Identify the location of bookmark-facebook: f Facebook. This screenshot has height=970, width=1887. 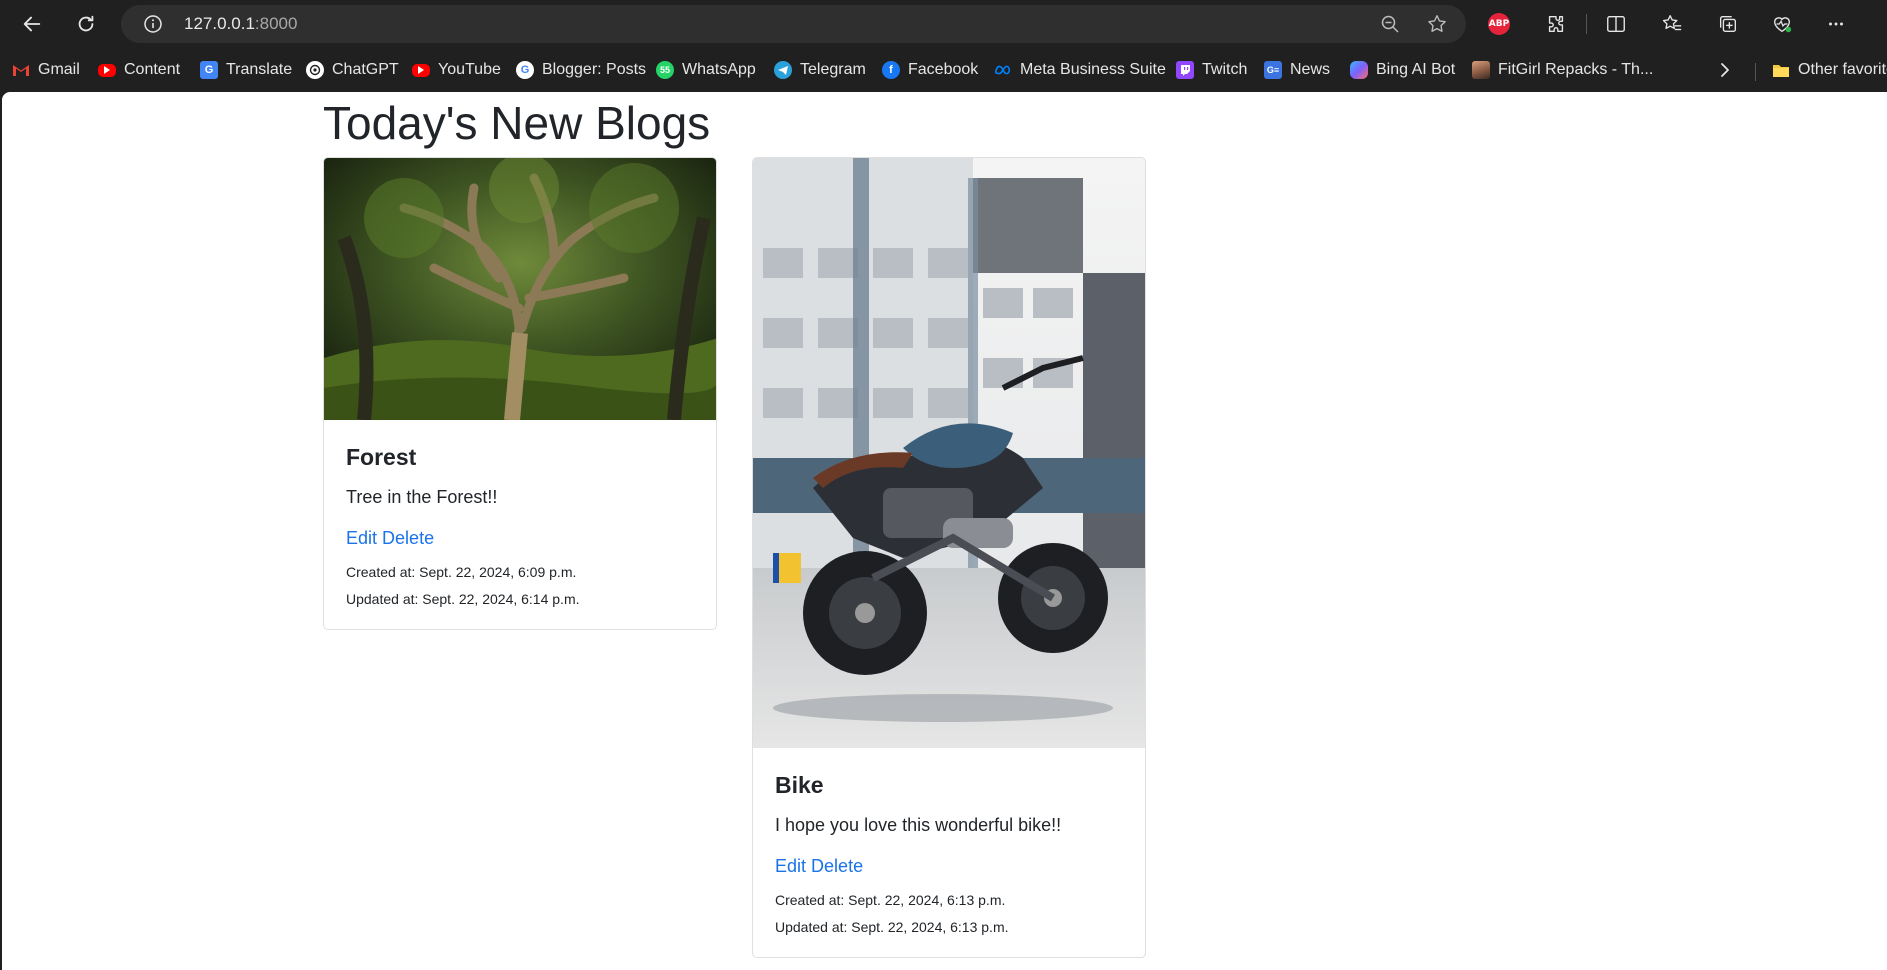
(930, 70).